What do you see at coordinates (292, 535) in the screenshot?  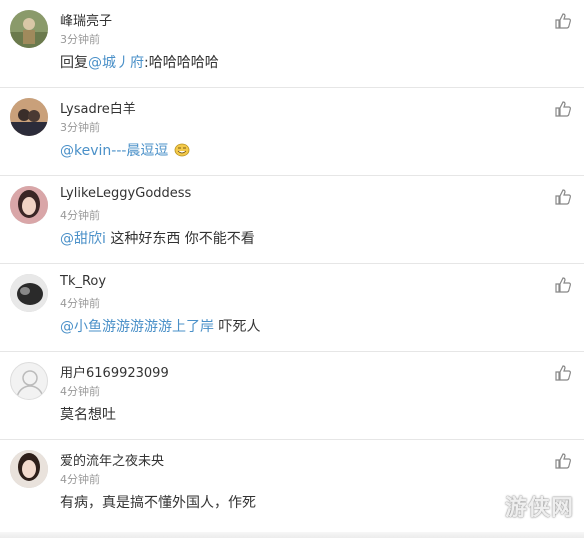 I see `bottom-toolbar-edge` at bounding box center [292, 535].